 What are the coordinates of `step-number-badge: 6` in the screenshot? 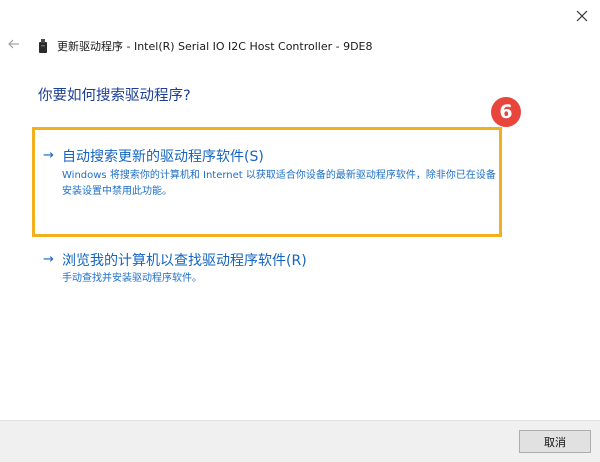 It's located at (506, 112).